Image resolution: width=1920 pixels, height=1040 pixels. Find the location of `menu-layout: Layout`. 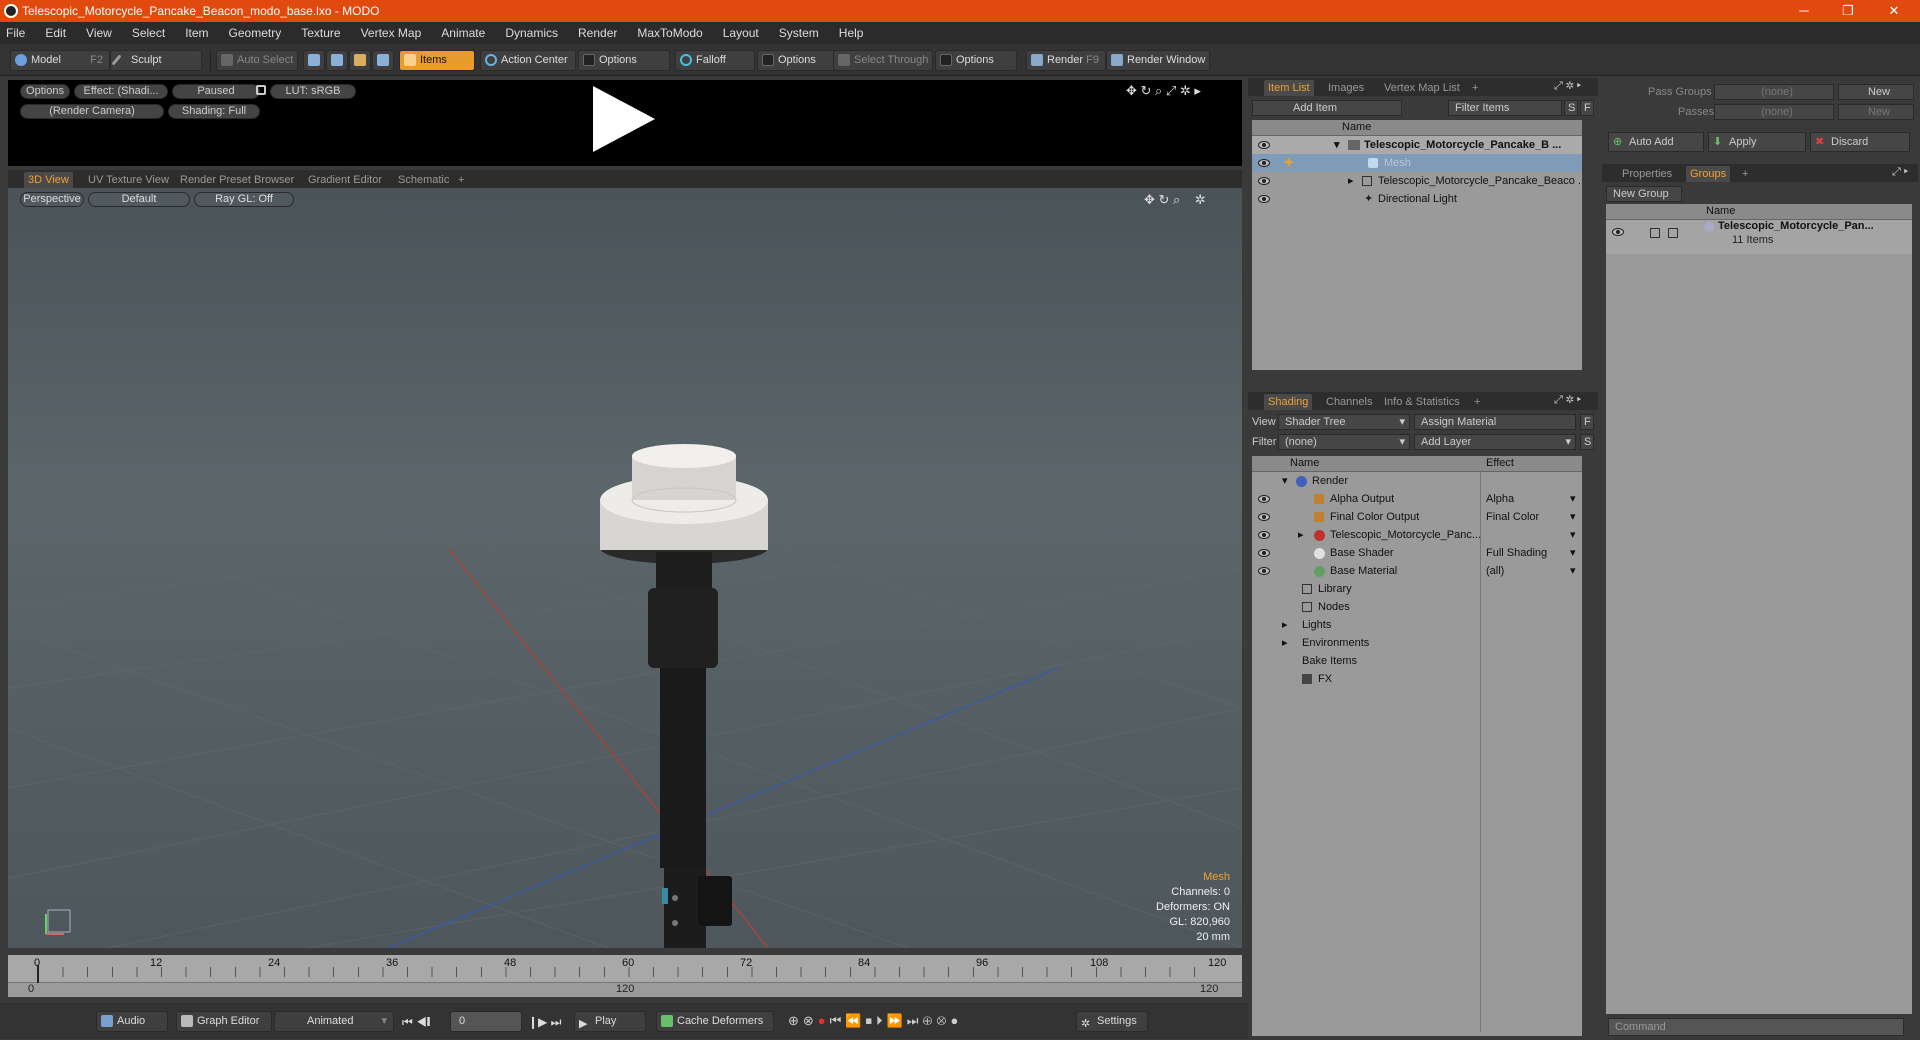

menu-layout: Layout is located at coordinates (741, 33).